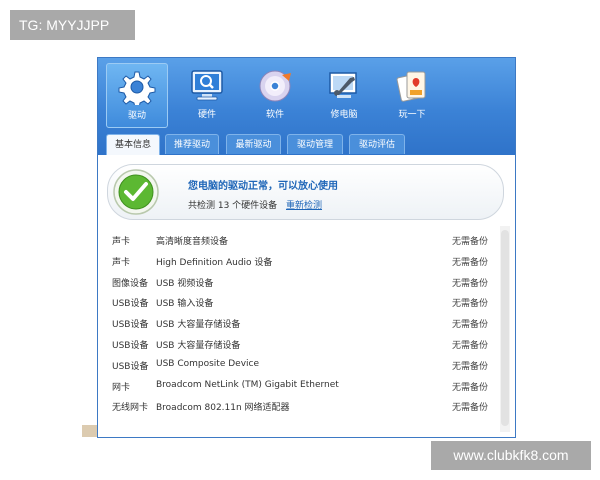  I want to click on toolbar-software-button: 软件, so click(275, 95).